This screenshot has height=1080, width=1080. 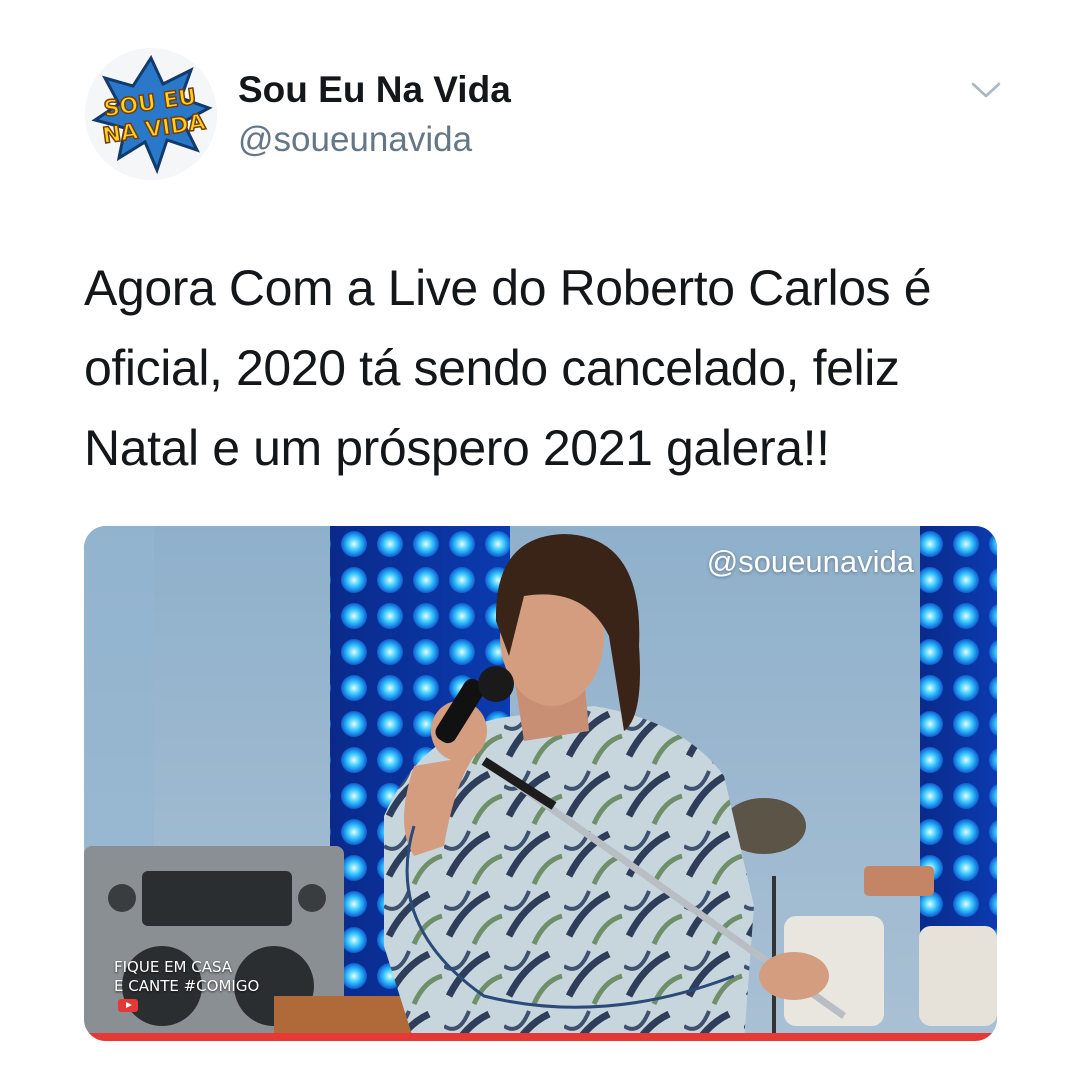 I want to click on overlay-line-2: e cante #comigo, so click(x=187, y=986).